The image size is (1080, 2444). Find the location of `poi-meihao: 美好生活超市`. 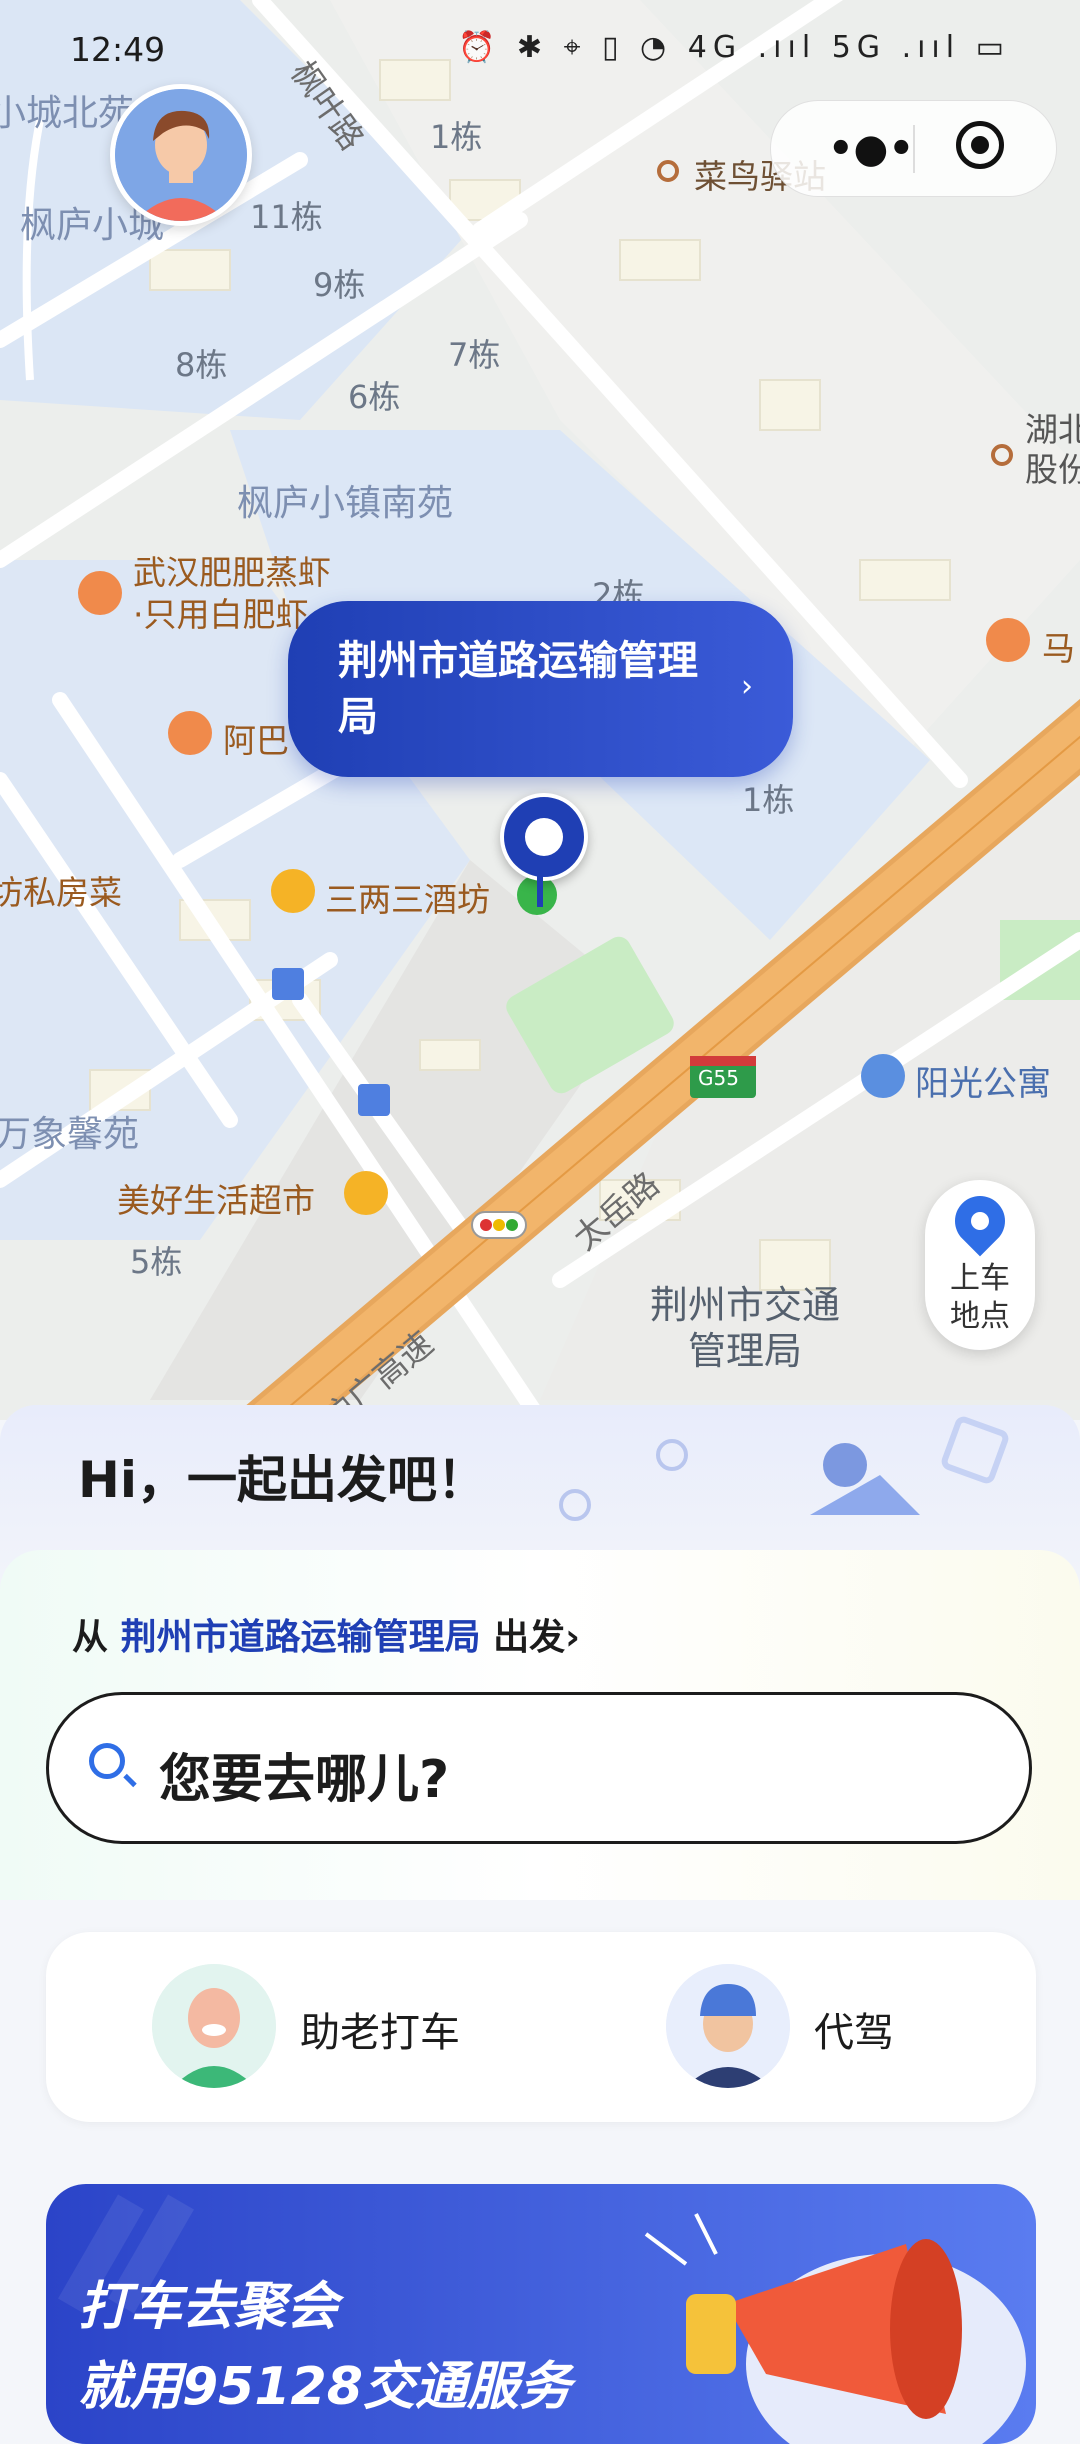

poi-meihao: 美好生活超市 is located at coordinates (216, 1198).